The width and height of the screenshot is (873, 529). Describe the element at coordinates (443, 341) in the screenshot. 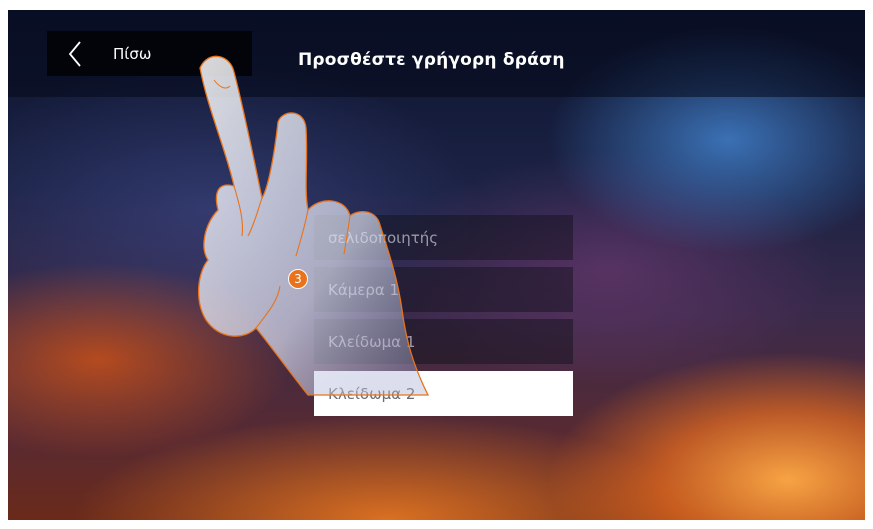

I see `list-item-lock-1: Κλείδωμα 1` at that location.